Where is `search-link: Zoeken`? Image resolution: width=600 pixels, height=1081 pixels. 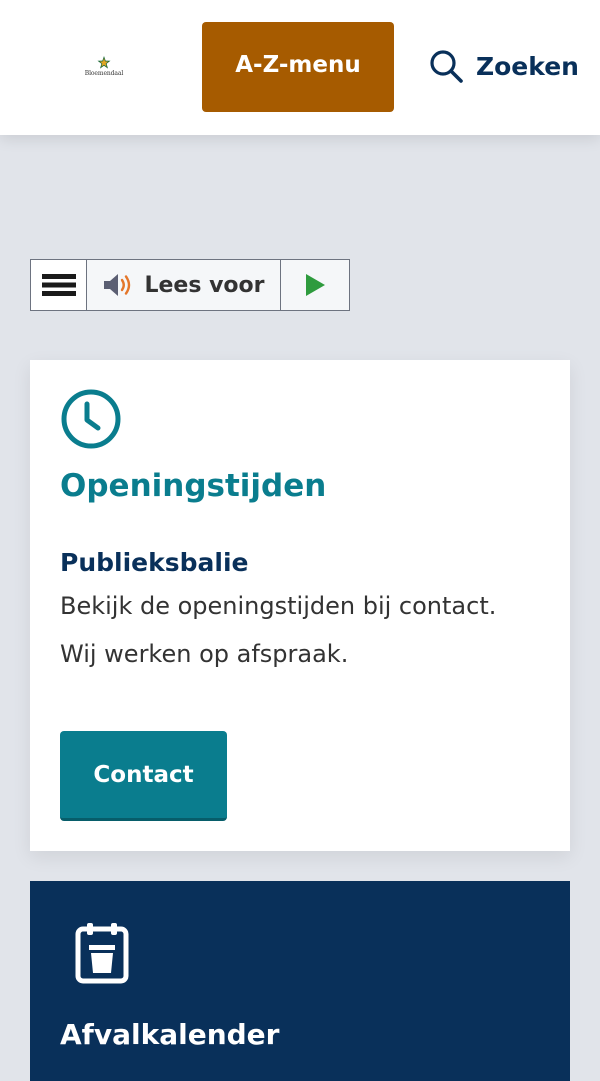
search-link: Zoeken is located at coordinates (503, 66).